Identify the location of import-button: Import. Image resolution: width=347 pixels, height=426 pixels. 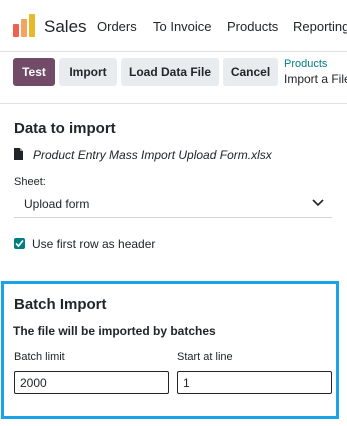
(88, 72).